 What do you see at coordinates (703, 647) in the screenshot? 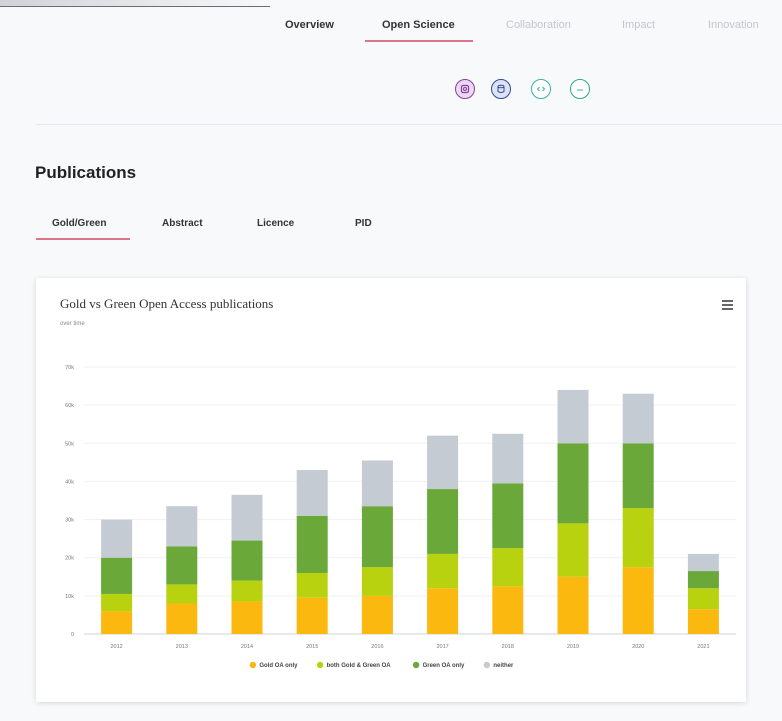
I see `x-tick-label: 2021` at bounding box center [703, 647].